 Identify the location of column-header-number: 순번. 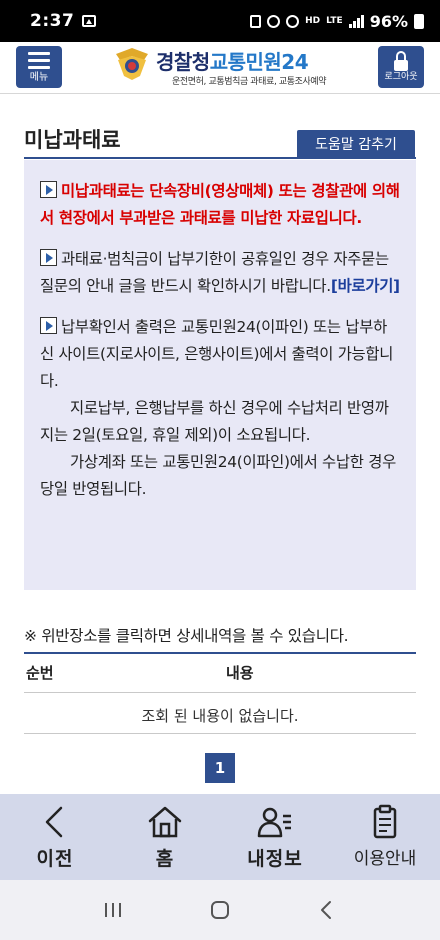
(40, 673).